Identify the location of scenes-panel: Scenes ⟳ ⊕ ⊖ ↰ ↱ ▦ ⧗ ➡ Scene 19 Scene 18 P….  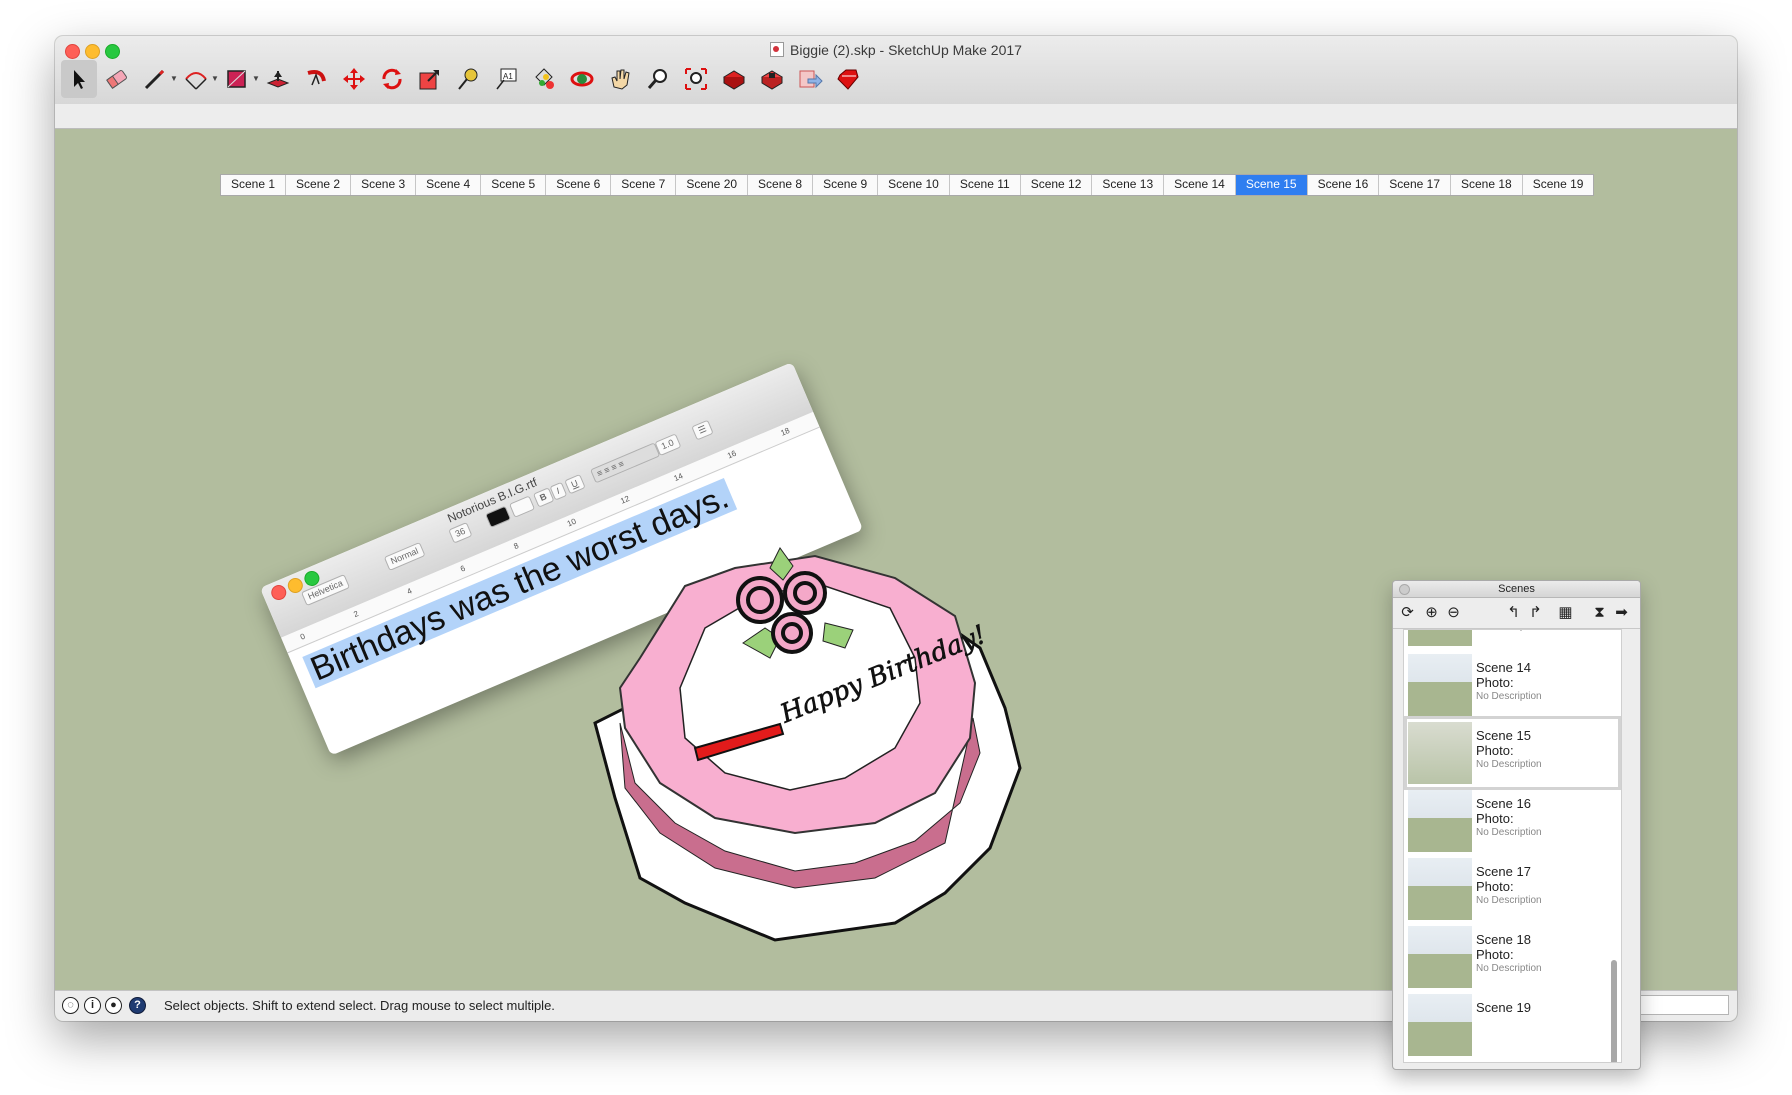
(1516, 825).